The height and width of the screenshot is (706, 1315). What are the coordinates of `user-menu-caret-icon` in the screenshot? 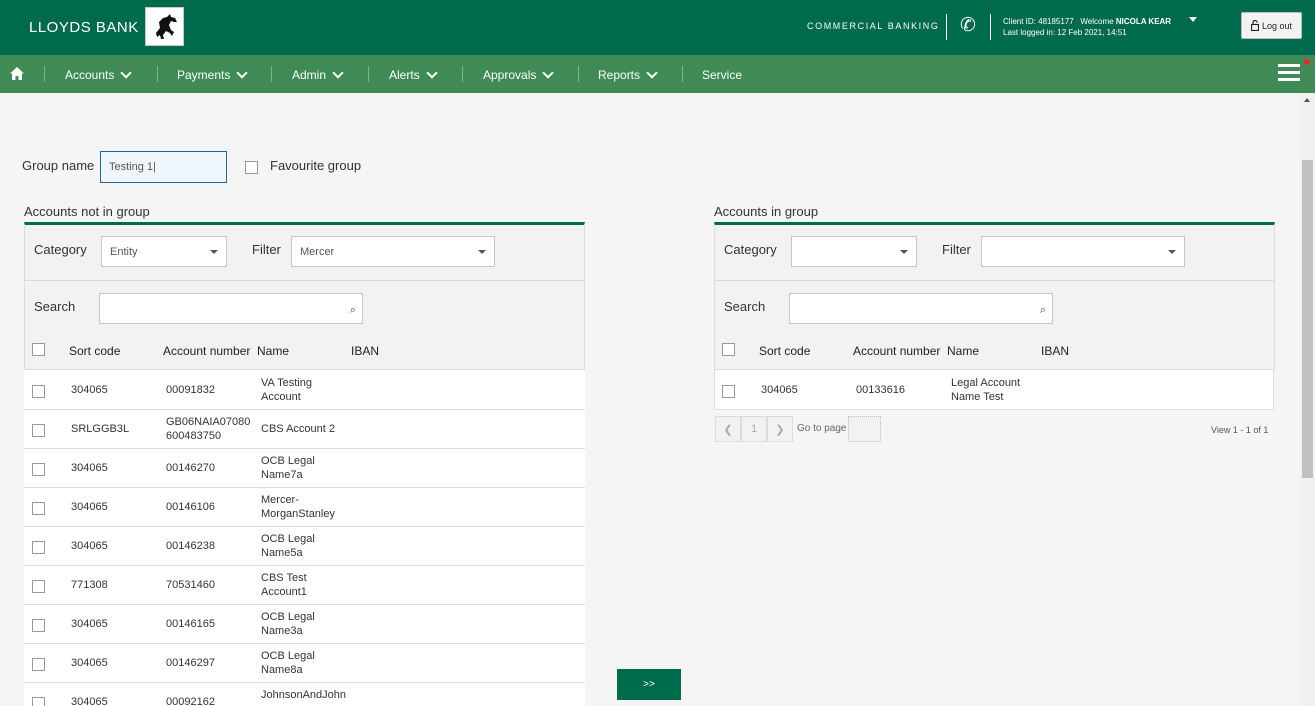 It's located at (1193, 19).